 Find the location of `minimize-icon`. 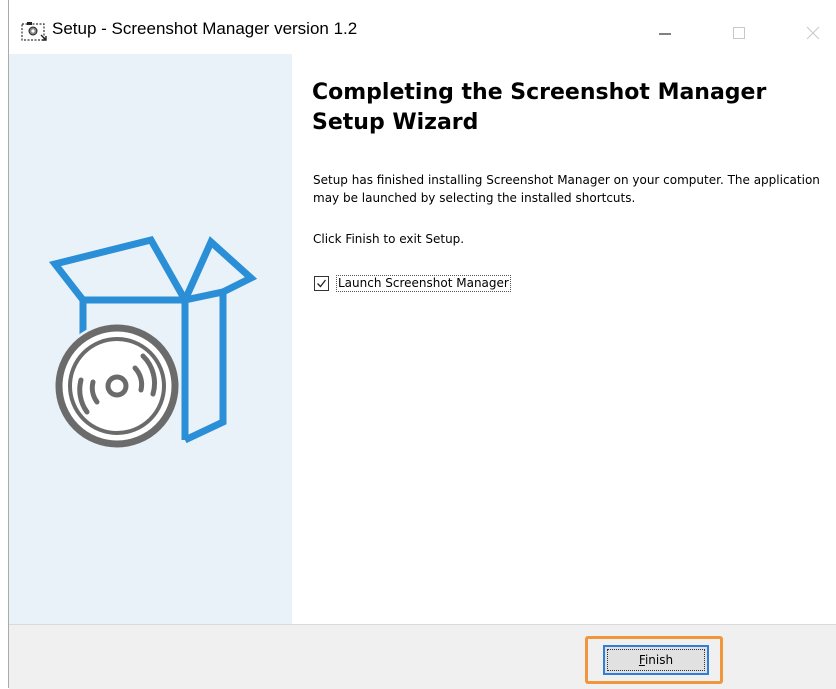

minimize-icon is located at coordinates (665, 34).